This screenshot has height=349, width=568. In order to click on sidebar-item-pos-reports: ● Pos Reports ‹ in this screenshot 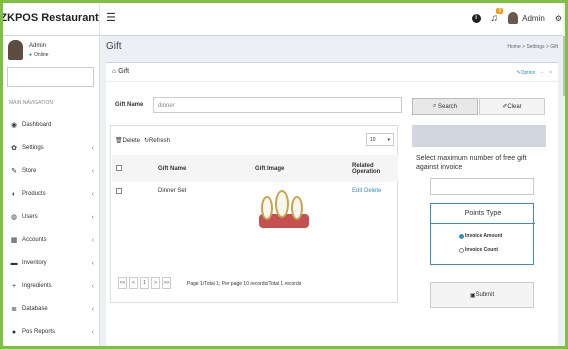, I will do `click(52, 332)`.